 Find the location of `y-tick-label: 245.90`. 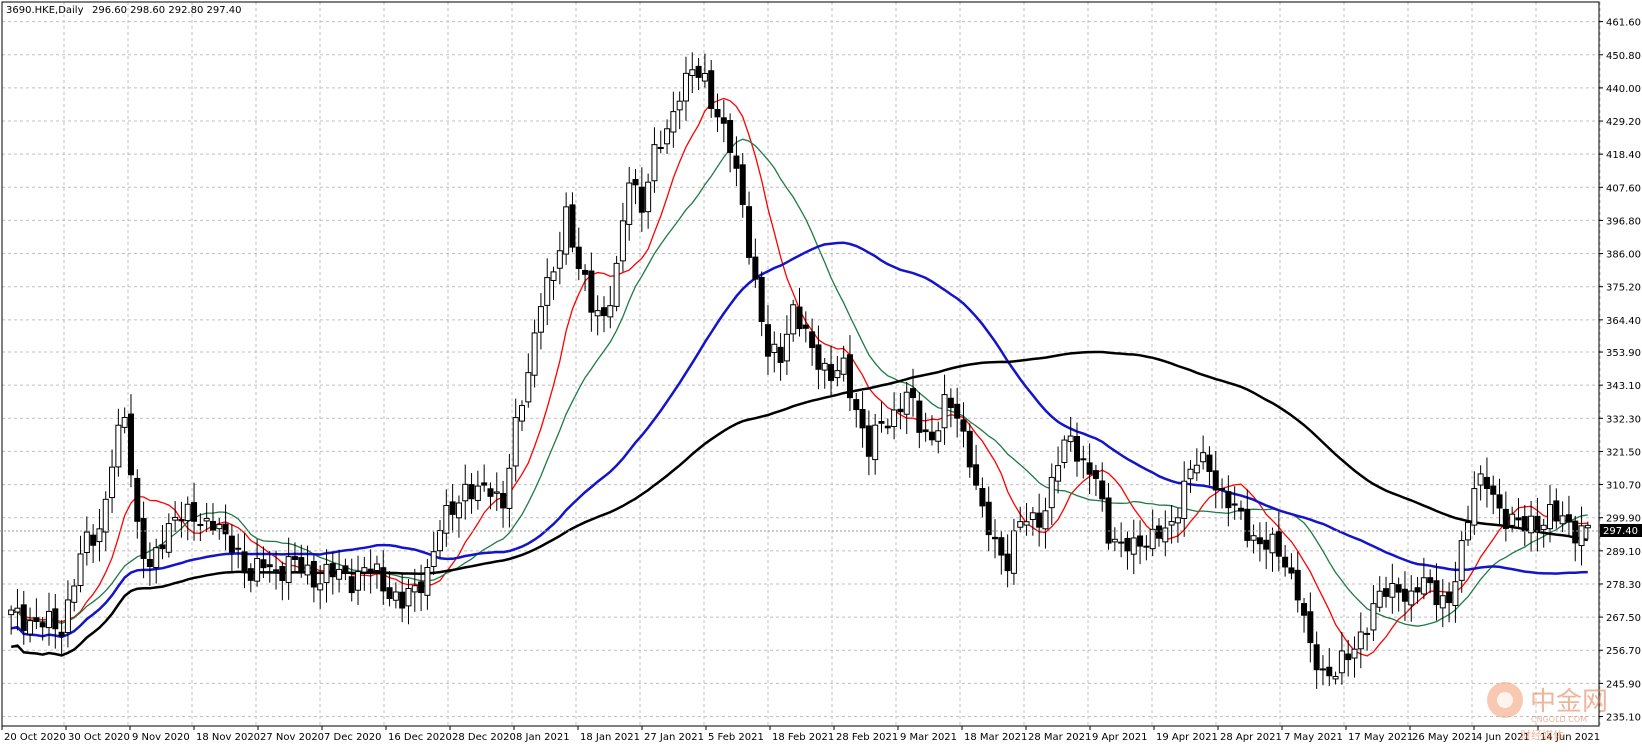

y-tick-label: 245.90 is located at coordinates (1623, 684).